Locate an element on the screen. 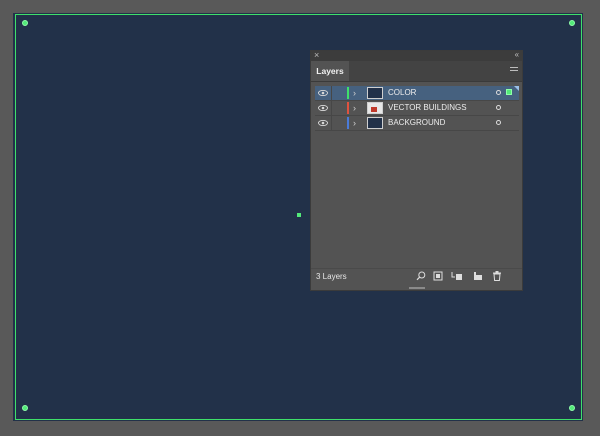 This screenshot has width=600, height=436. layer-count: 3 Layers is located at coordinates (331, 276).